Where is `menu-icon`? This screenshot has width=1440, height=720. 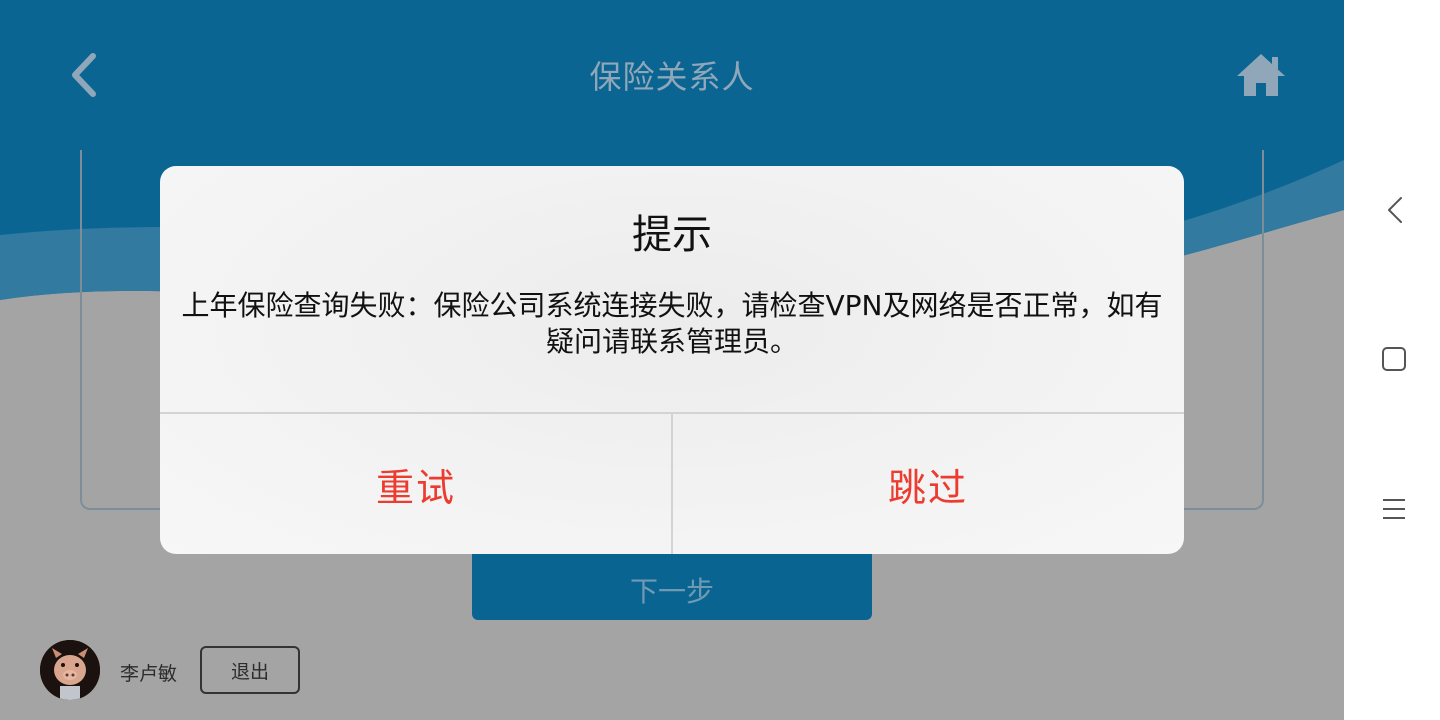
menu-icon is located at coordinates (1394, 509).